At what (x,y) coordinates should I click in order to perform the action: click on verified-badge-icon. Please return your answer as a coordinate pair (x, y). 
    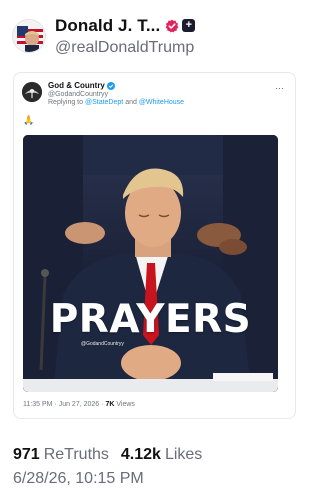
    Looking at the image, I should click on (172, 25).